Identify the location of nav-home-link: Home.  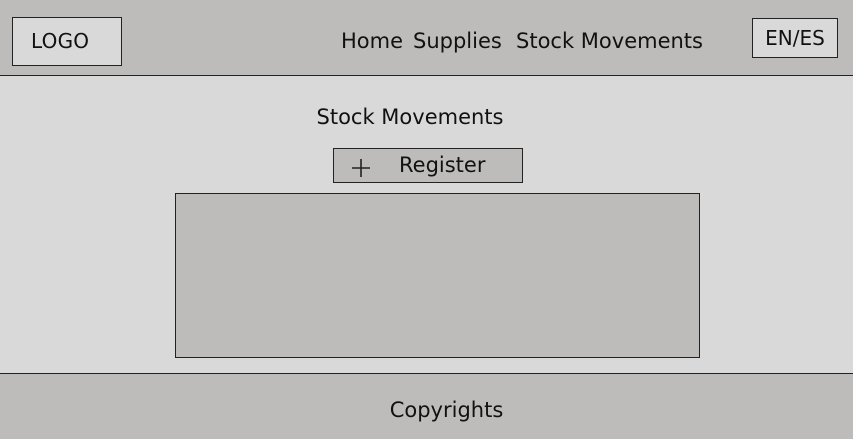
(372, 41).